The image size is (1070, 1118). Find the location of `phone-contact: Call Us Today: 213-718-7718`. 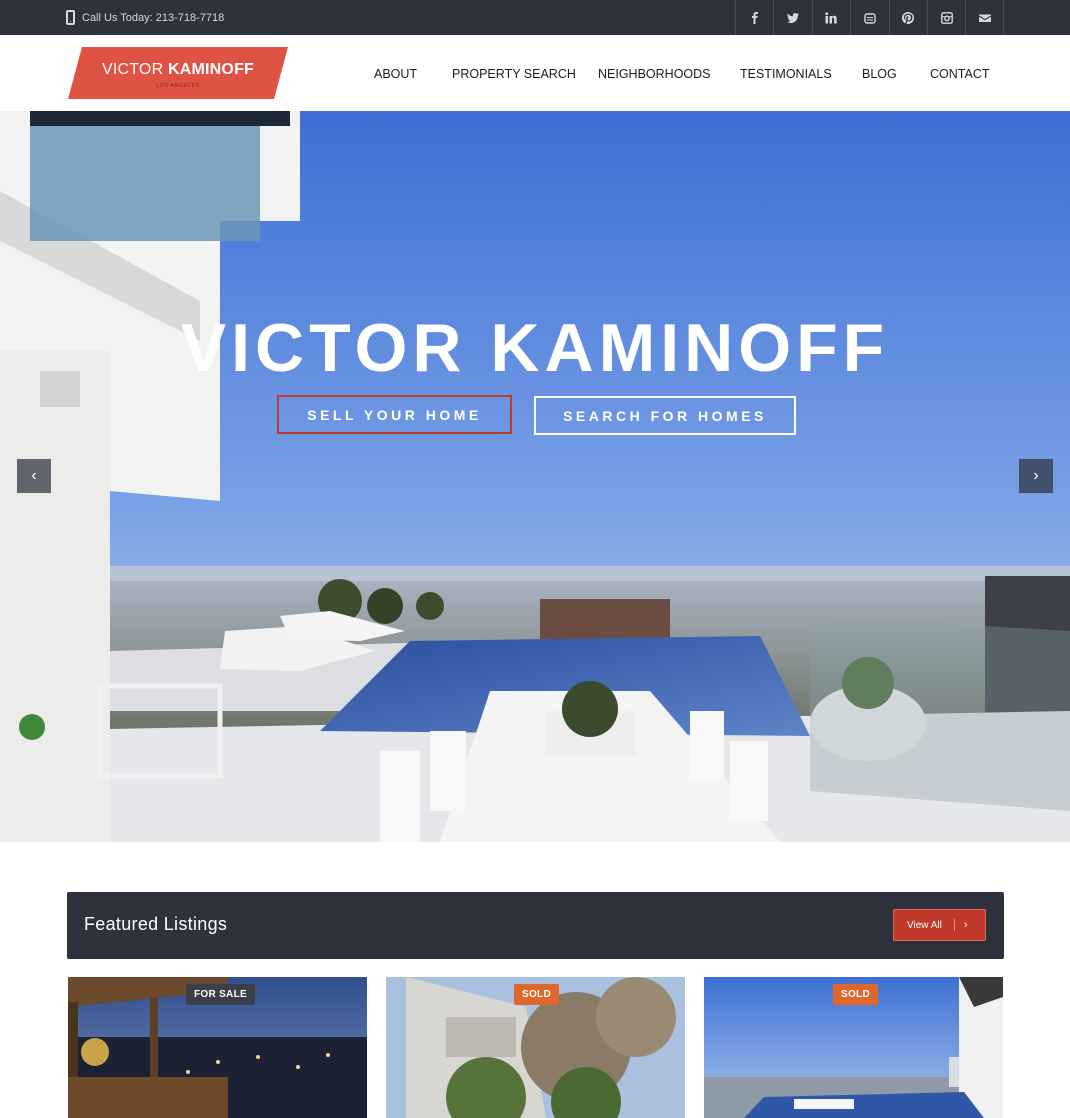

phone-contact: Call Us Today: 213-718-7718 is located at coordinates (145, 17).